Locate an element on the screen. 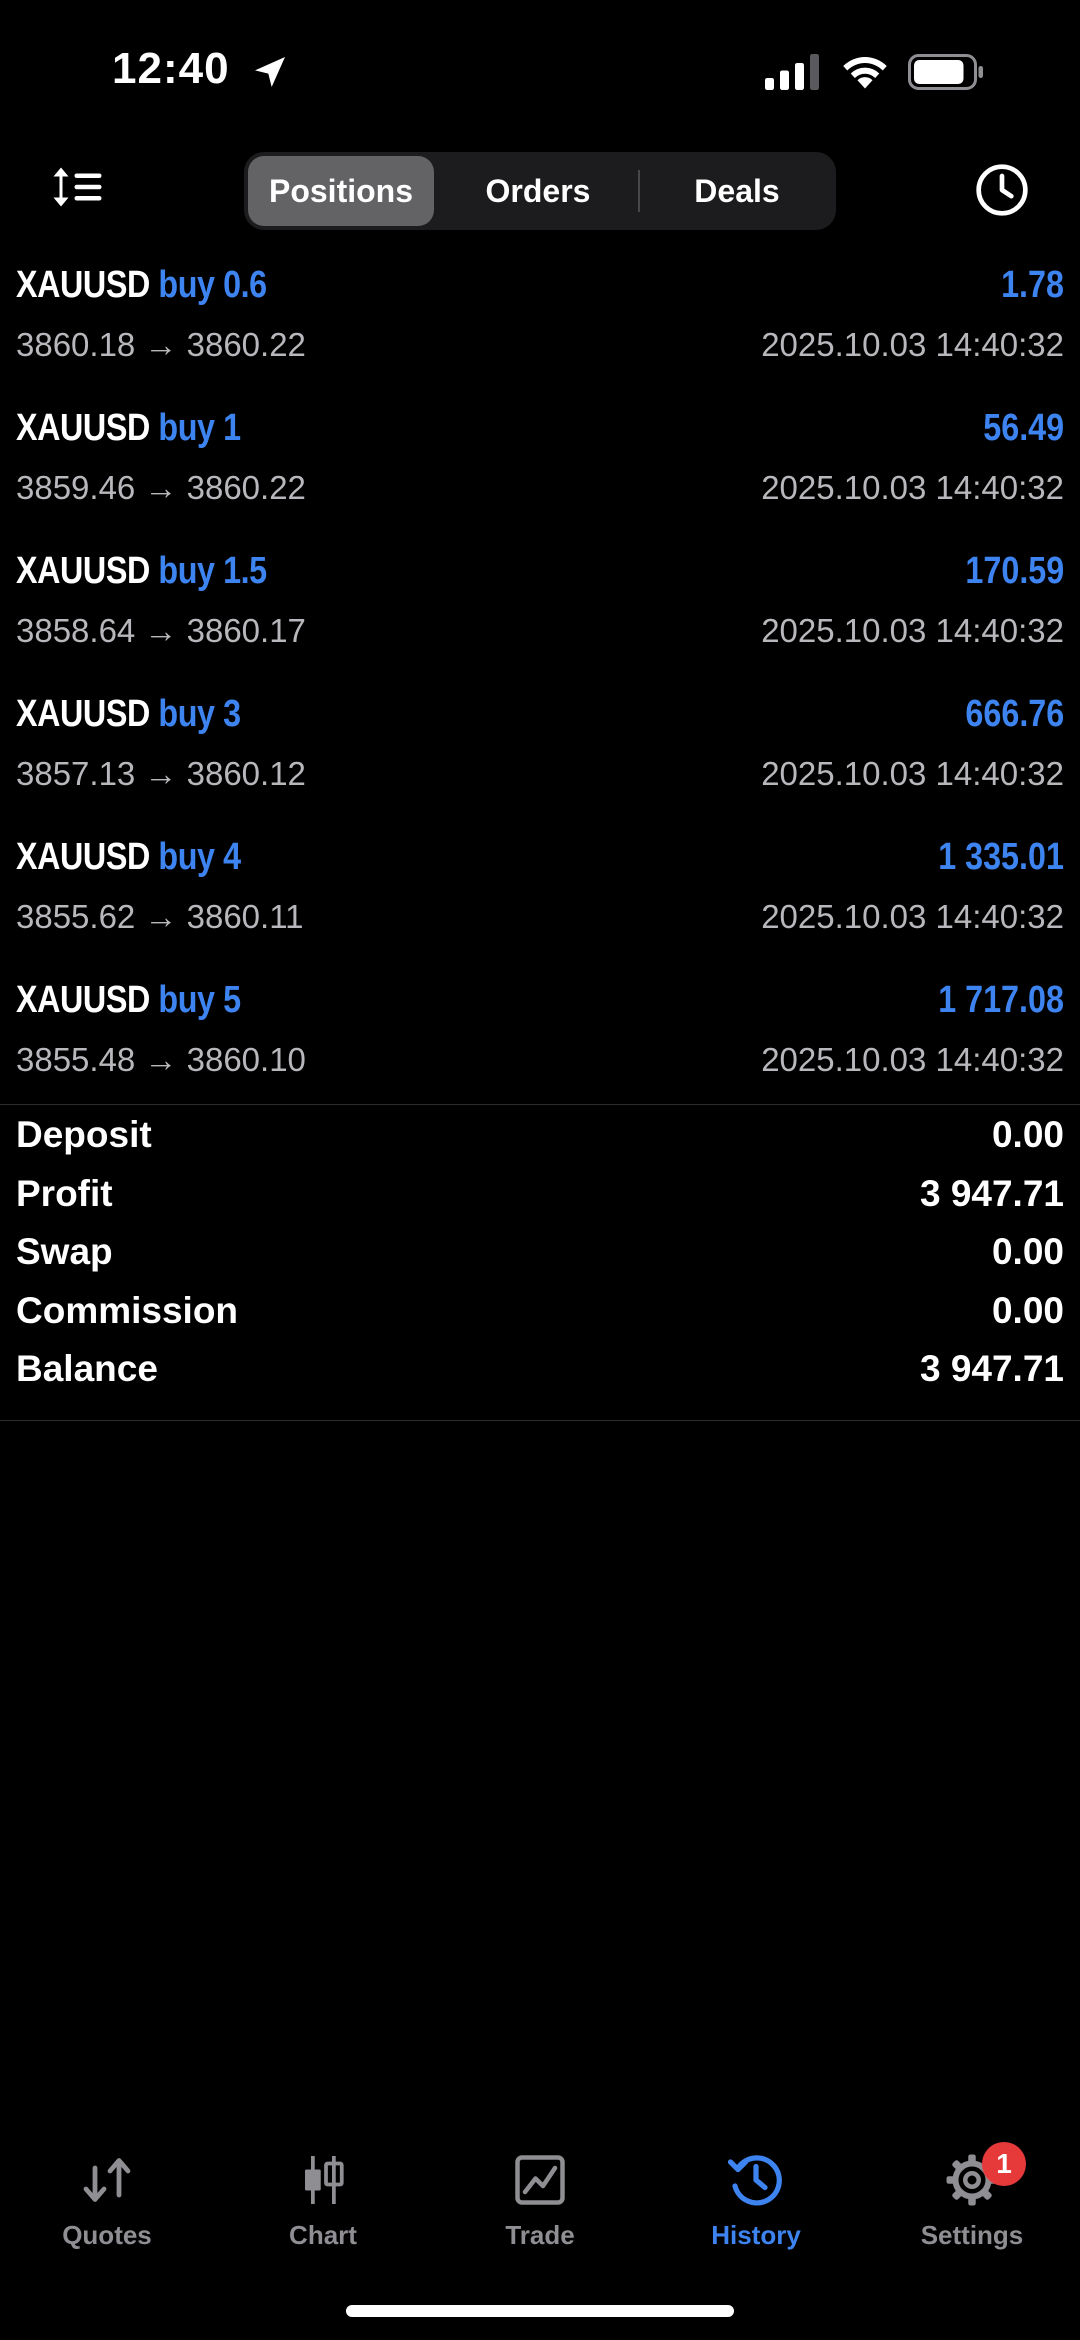 The width and height of the screenshot is (1080, 2340). deal-title: XAUUSD buy 4 is located at coordinates (128, 857).